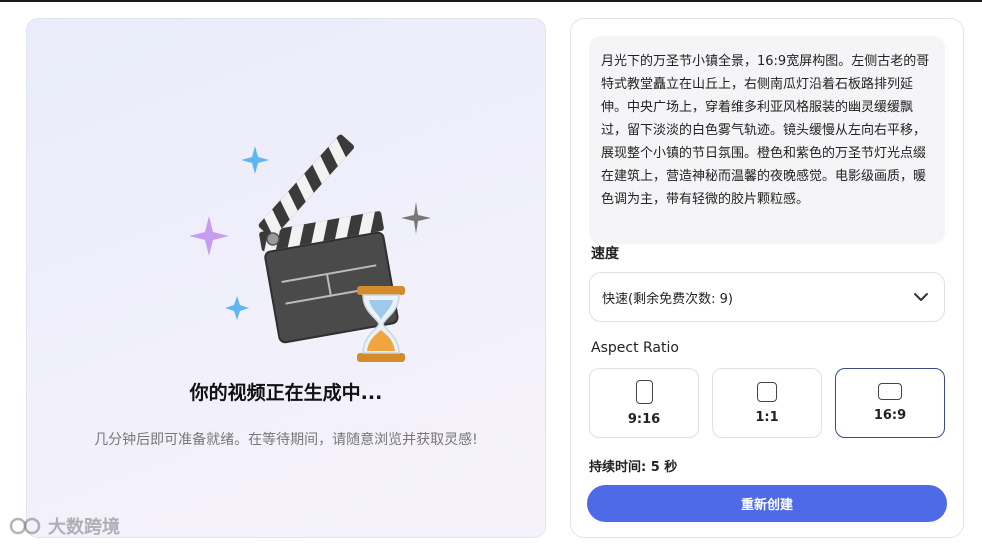 The height and width of the screenshot is (546, 982). Describe the element at coordinates (921, 297) in the screenshot. I see `chevron-down-icon` at that location.